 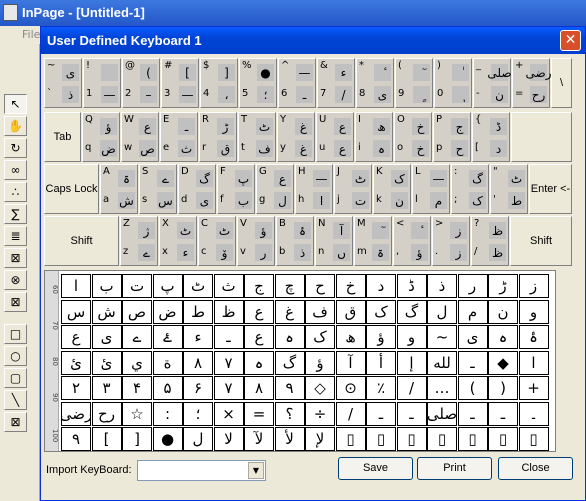 I want to click on key-caps-lock: Caps Lock, so click(x=71, y=189).